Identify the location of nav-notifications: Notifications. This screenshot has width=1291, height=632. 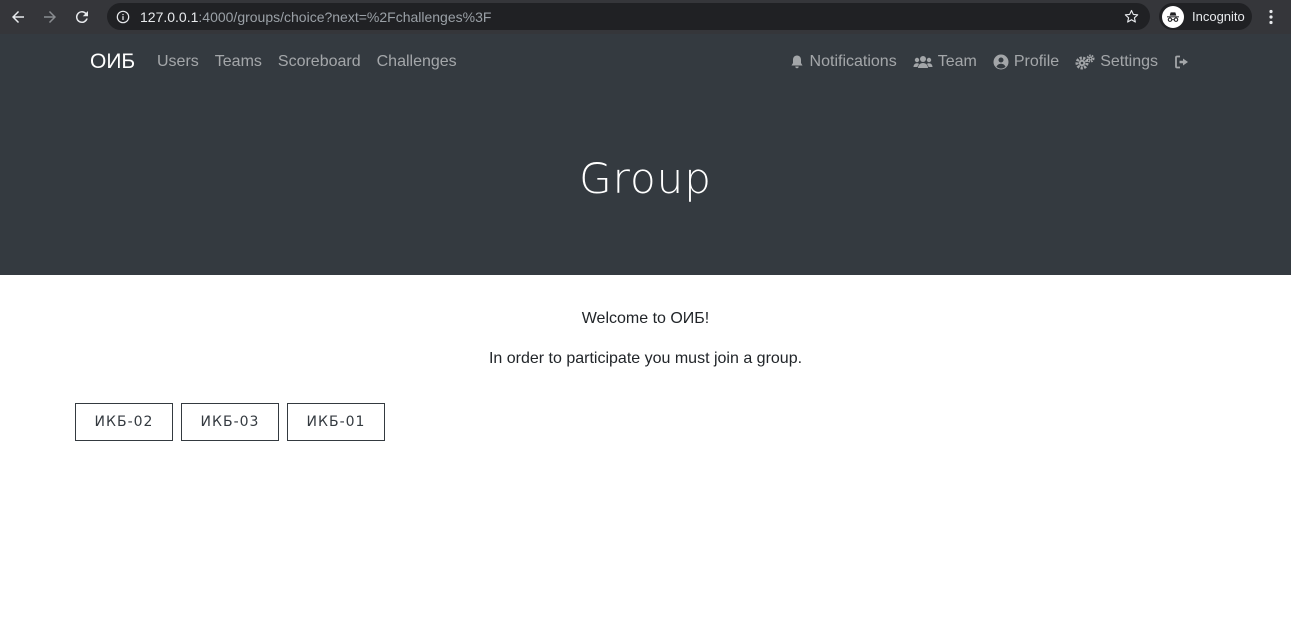
(843, 62).